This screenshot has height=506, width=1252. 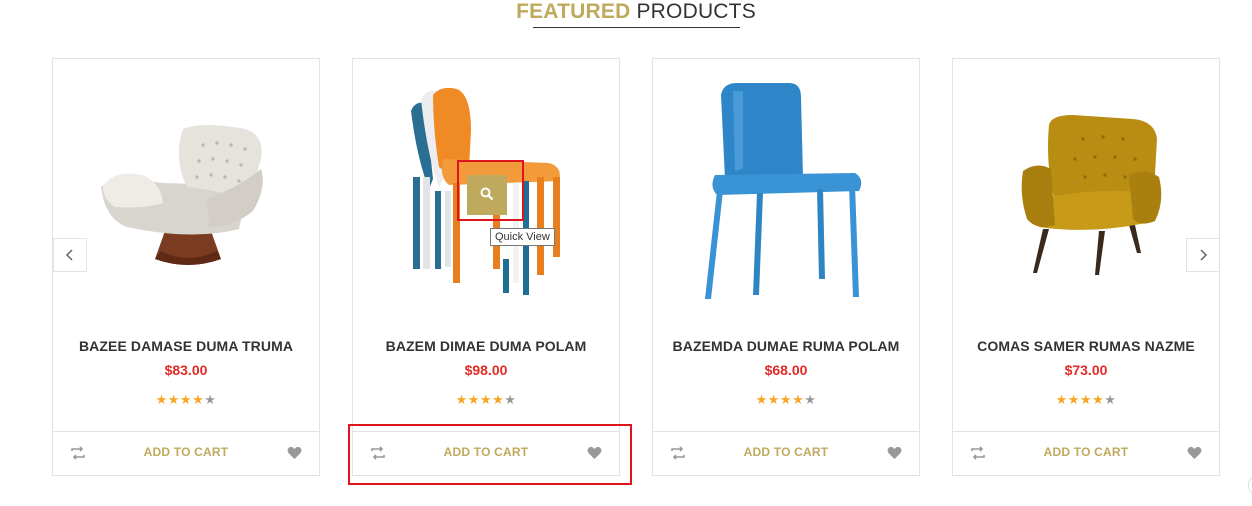 What do you see at coordinates (573, 11) in the screenshot?
I see `section-title-accent: FEATURED` at bounding box center [573, 11].